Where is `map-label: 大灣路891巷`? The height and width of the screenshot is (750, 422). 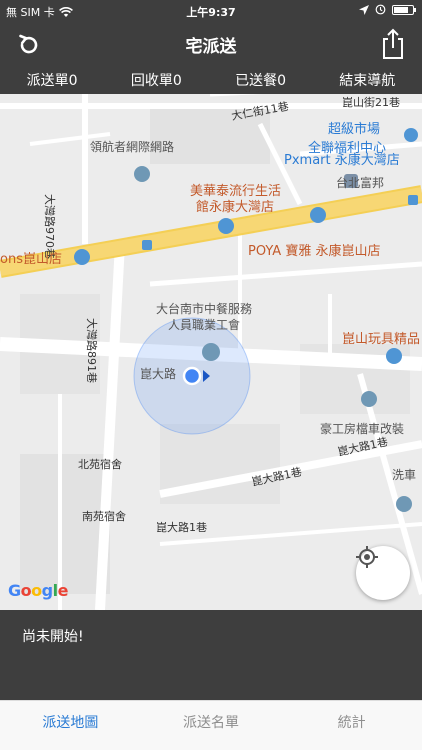
map-label: 大灣路891巷 is located at coordinates (91, 350).